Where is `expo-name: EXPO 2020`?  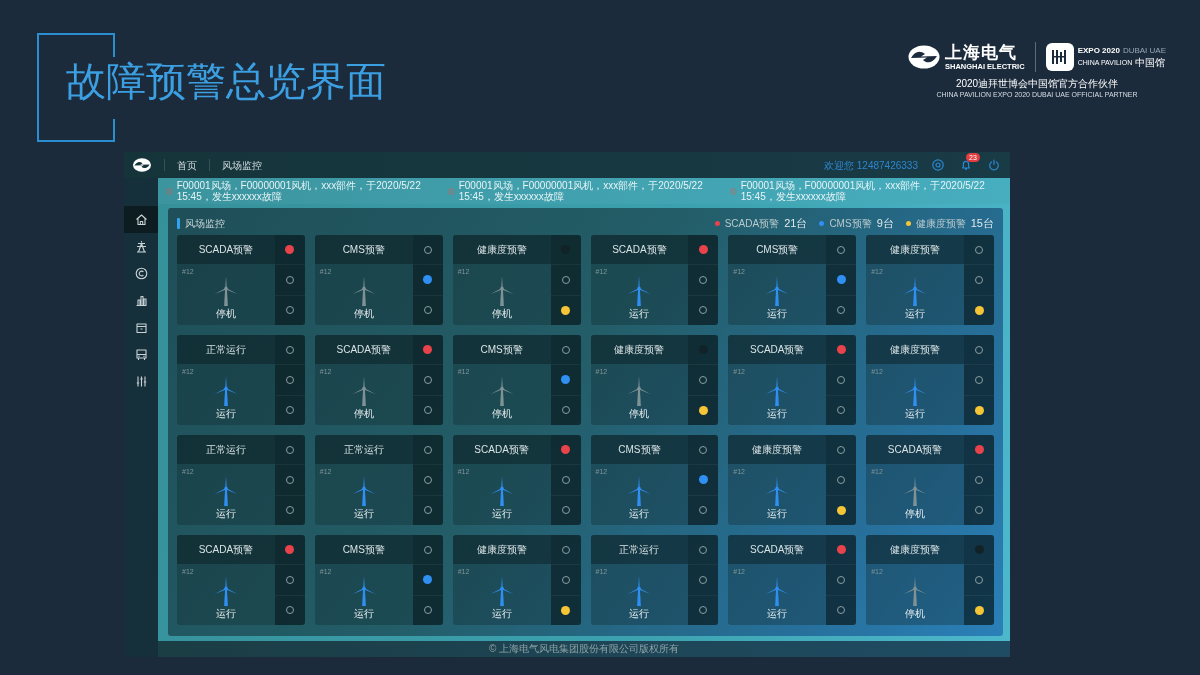
expo-name: EXPO 2020 is located at coordinates (1098, 50).